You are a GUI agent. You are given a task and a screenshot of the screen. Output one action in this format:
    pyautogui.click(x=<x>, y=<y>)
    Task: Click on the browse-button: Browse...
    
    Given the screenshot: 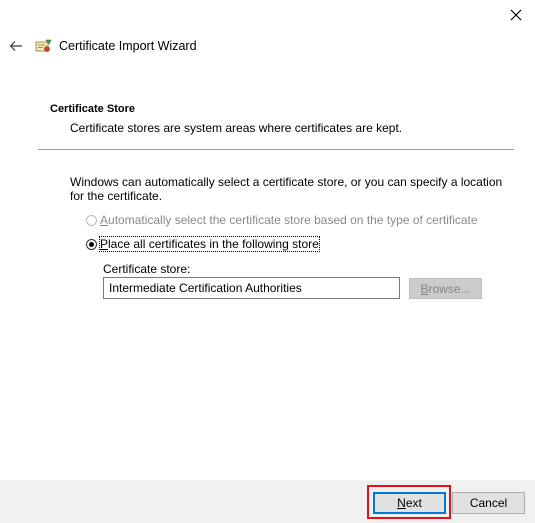 What is the action you would take?
    pyautogui.click(x=445, y=288)
    